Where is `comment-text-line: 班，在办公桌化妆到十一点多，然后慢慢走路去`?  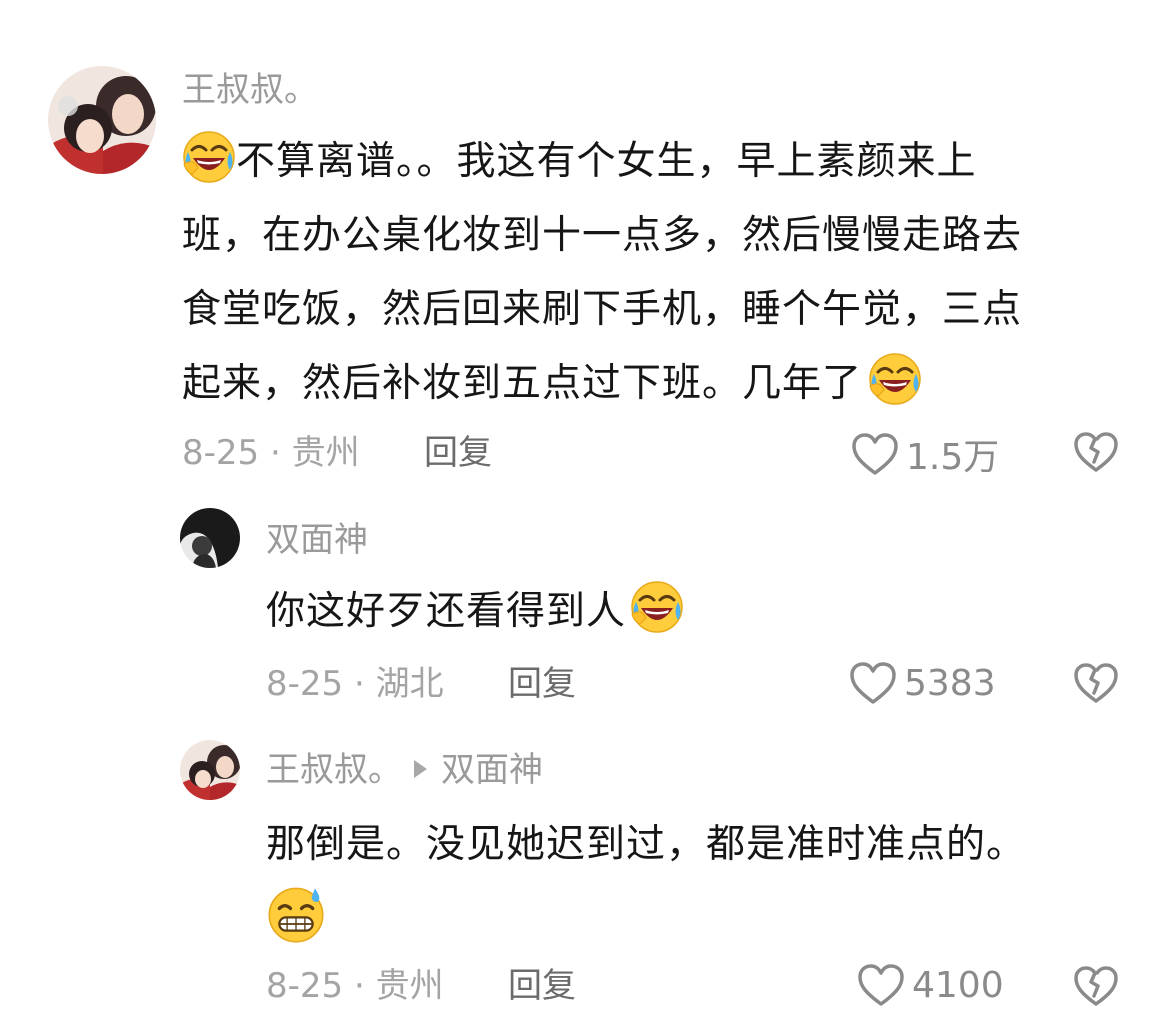
comment-text-line: 班，在办公桌化妆到十一点多，然后慢慢走路去 is located at coordinates (602, 235).